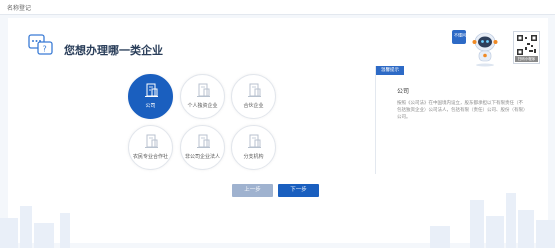 The image size is (555, 248). I want to click on option-company: 公司, so click(150, 96).